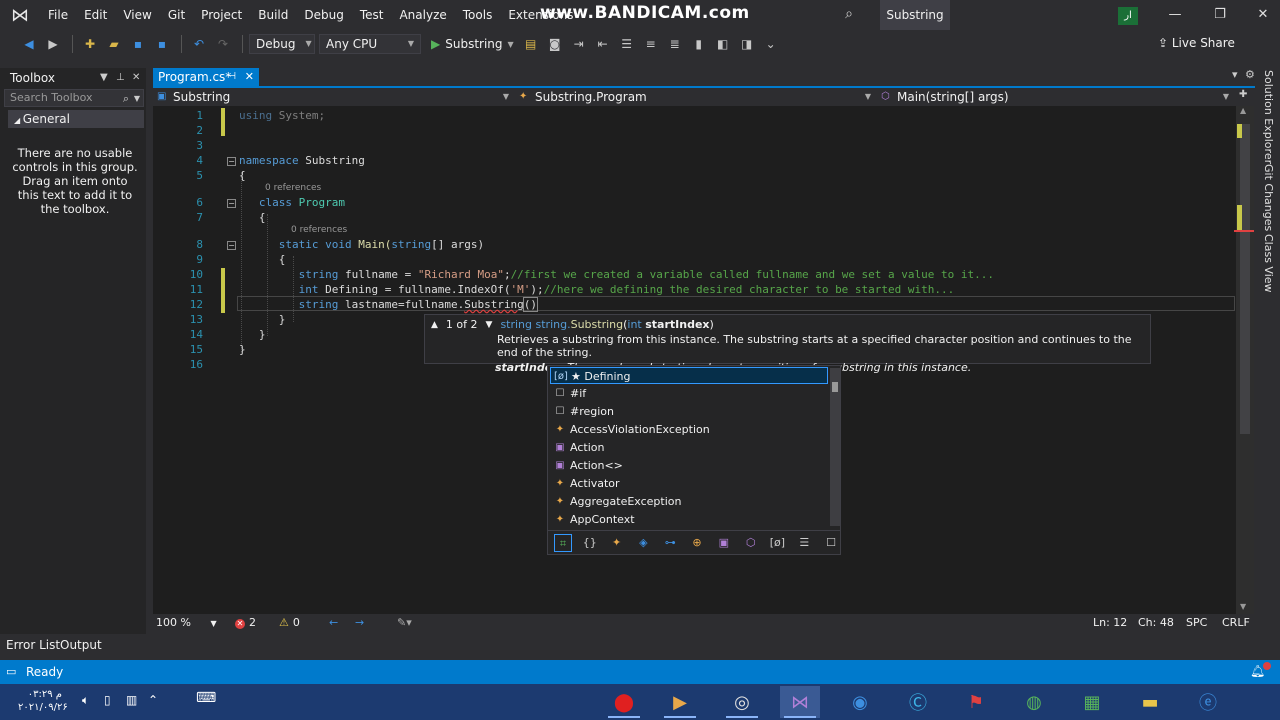  What do you see at coordinates (835, 387) in the screenshot?
I see `scrollbar-thumb` at bounding box center [835, 387].